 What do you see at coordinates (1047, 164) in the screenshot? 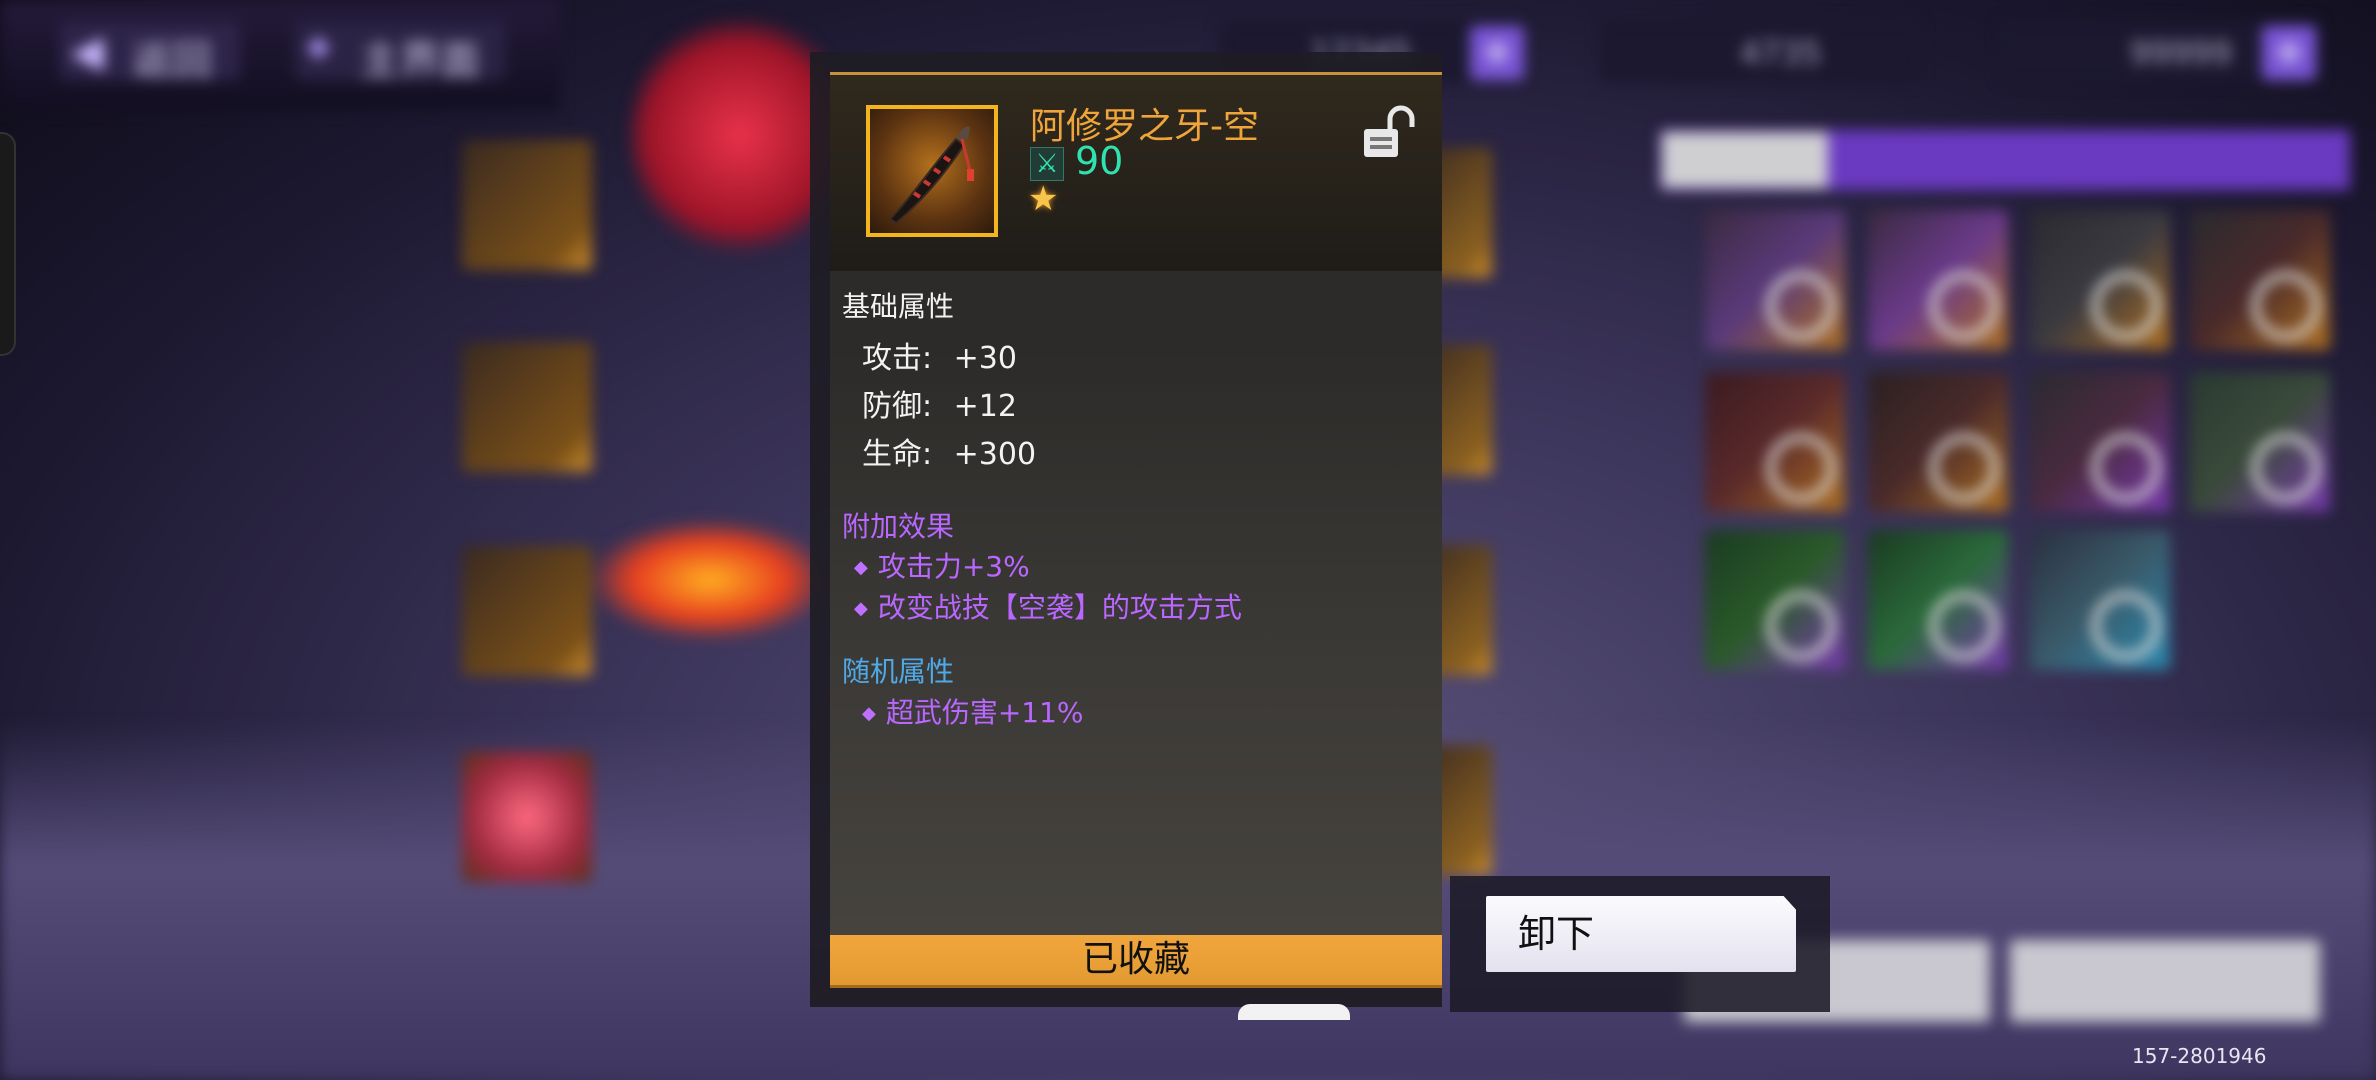
I see `crossed-swords-icon: ⚔` at bounding box center [1047, 164].